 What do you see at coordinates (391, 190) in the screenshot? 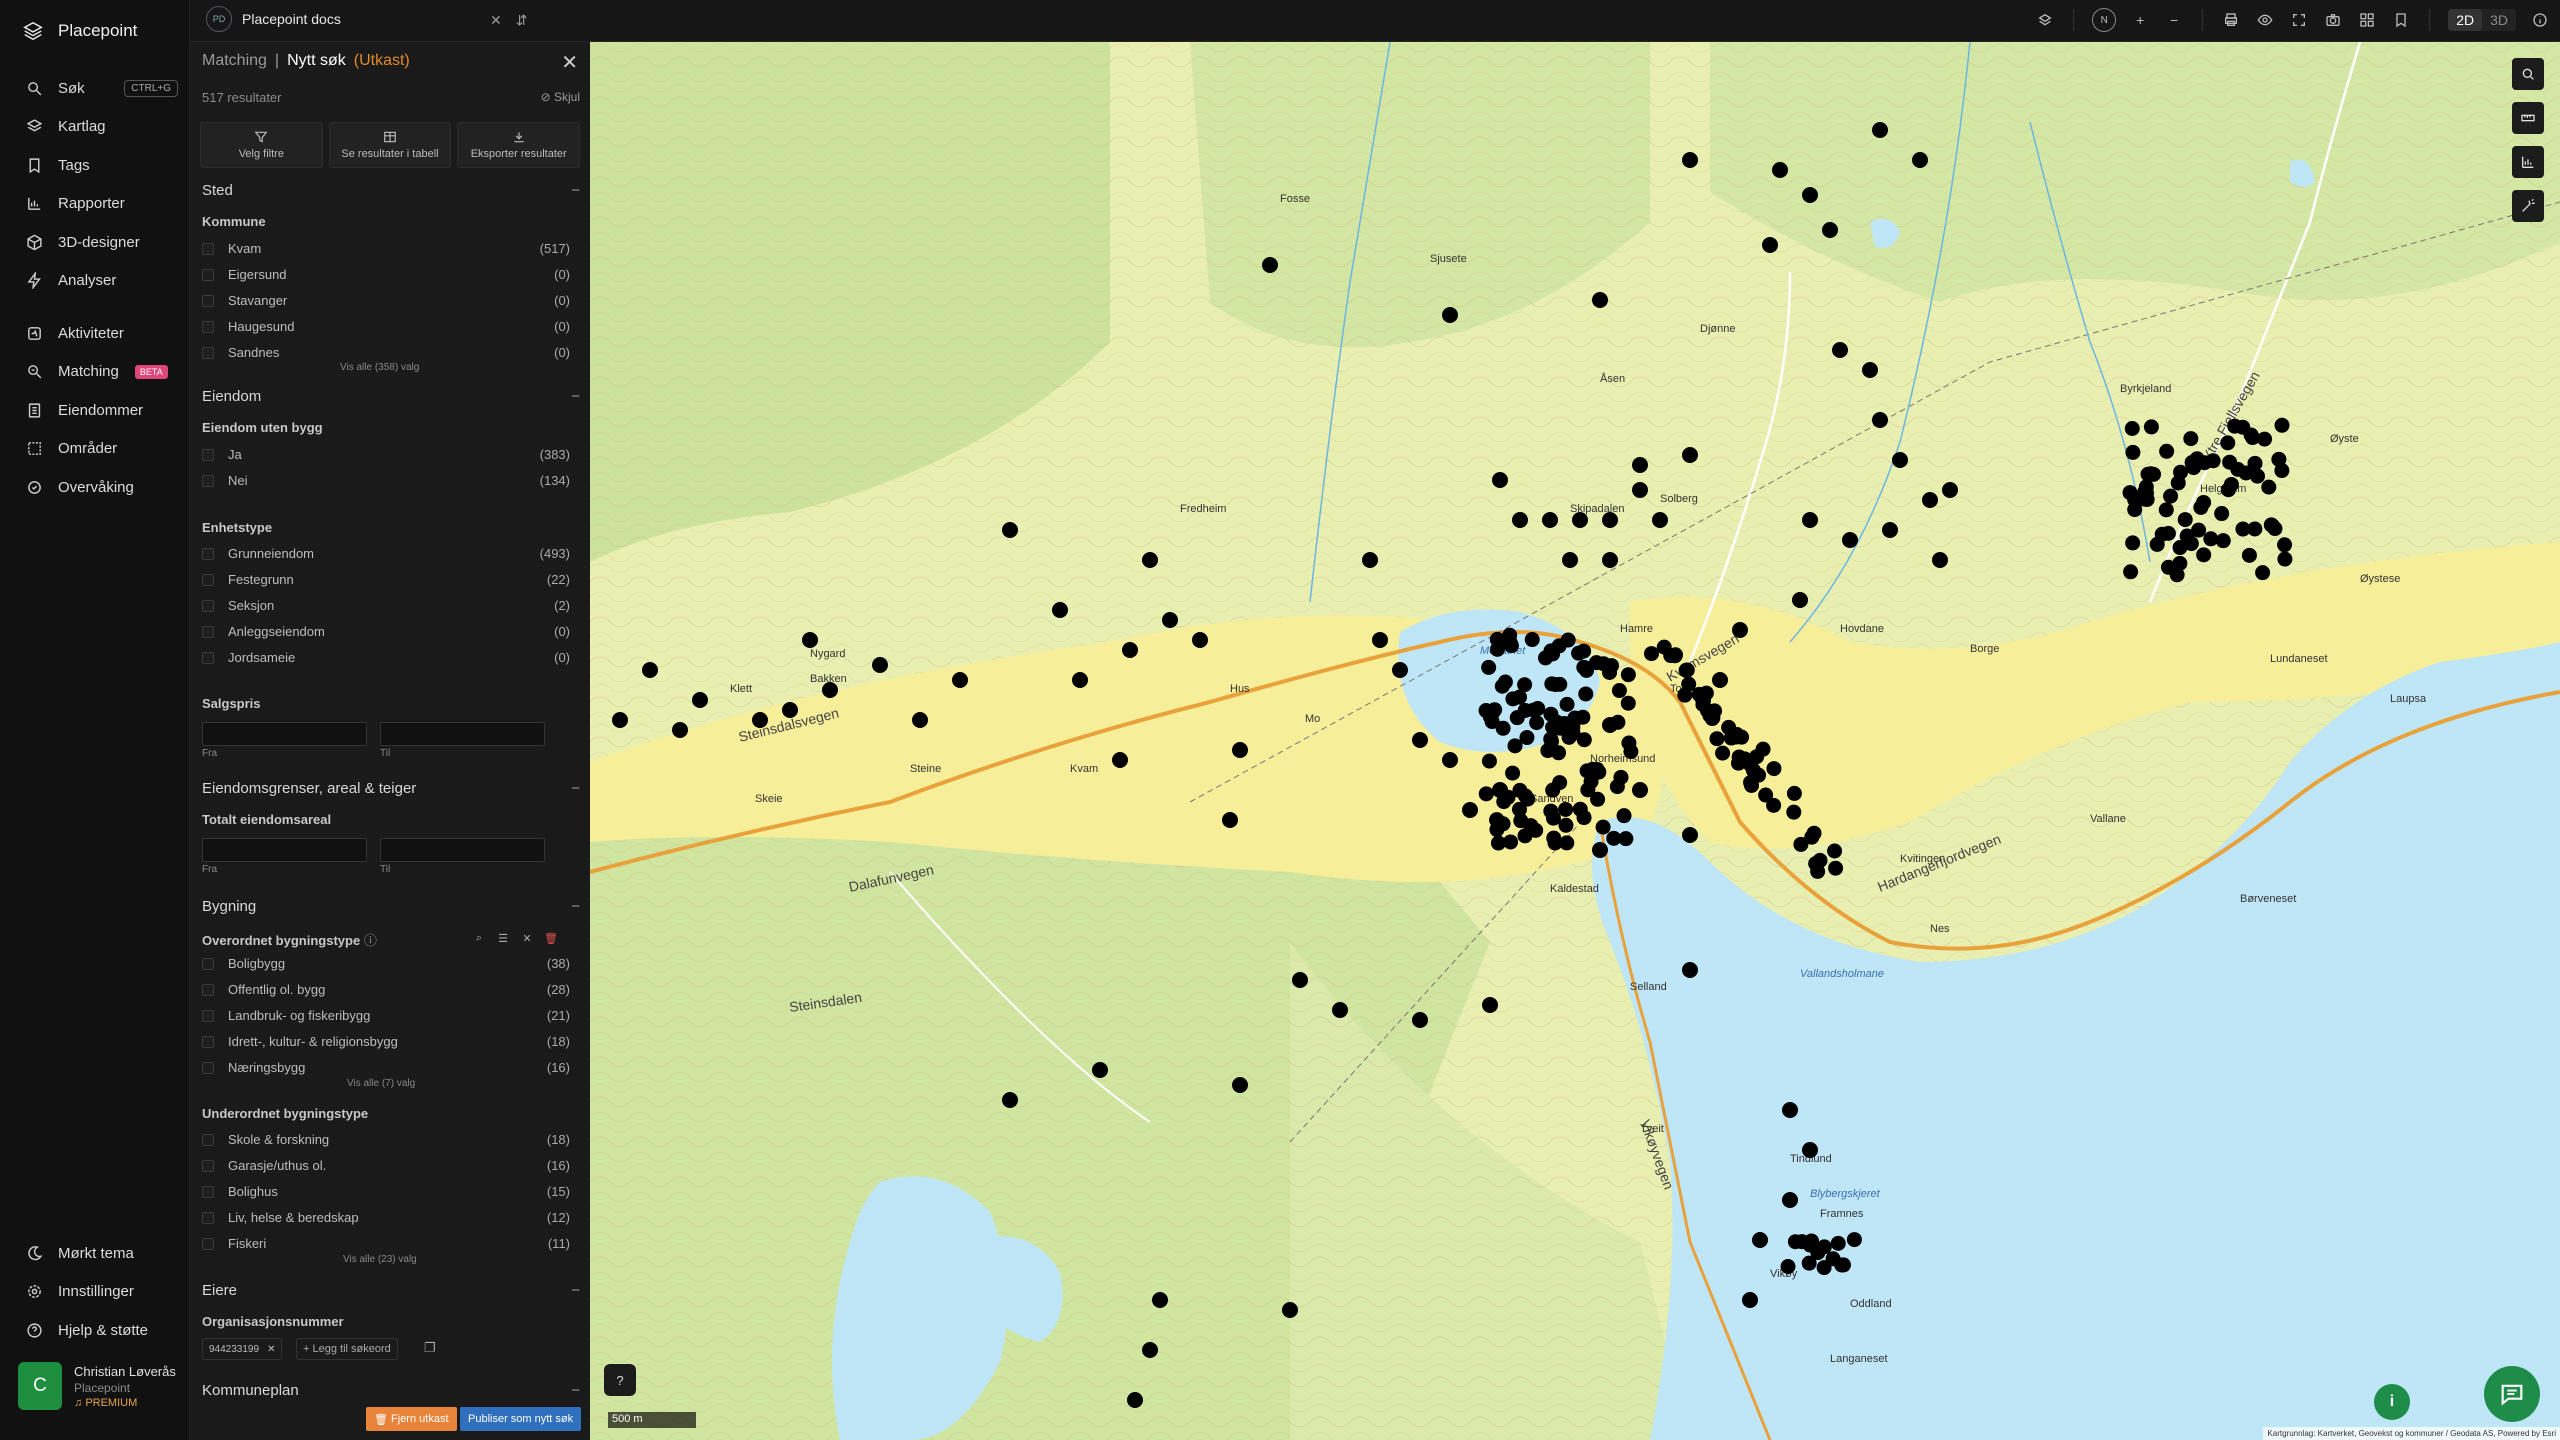
I see `section-sted: Sted −` at bounding box center [391, 190].